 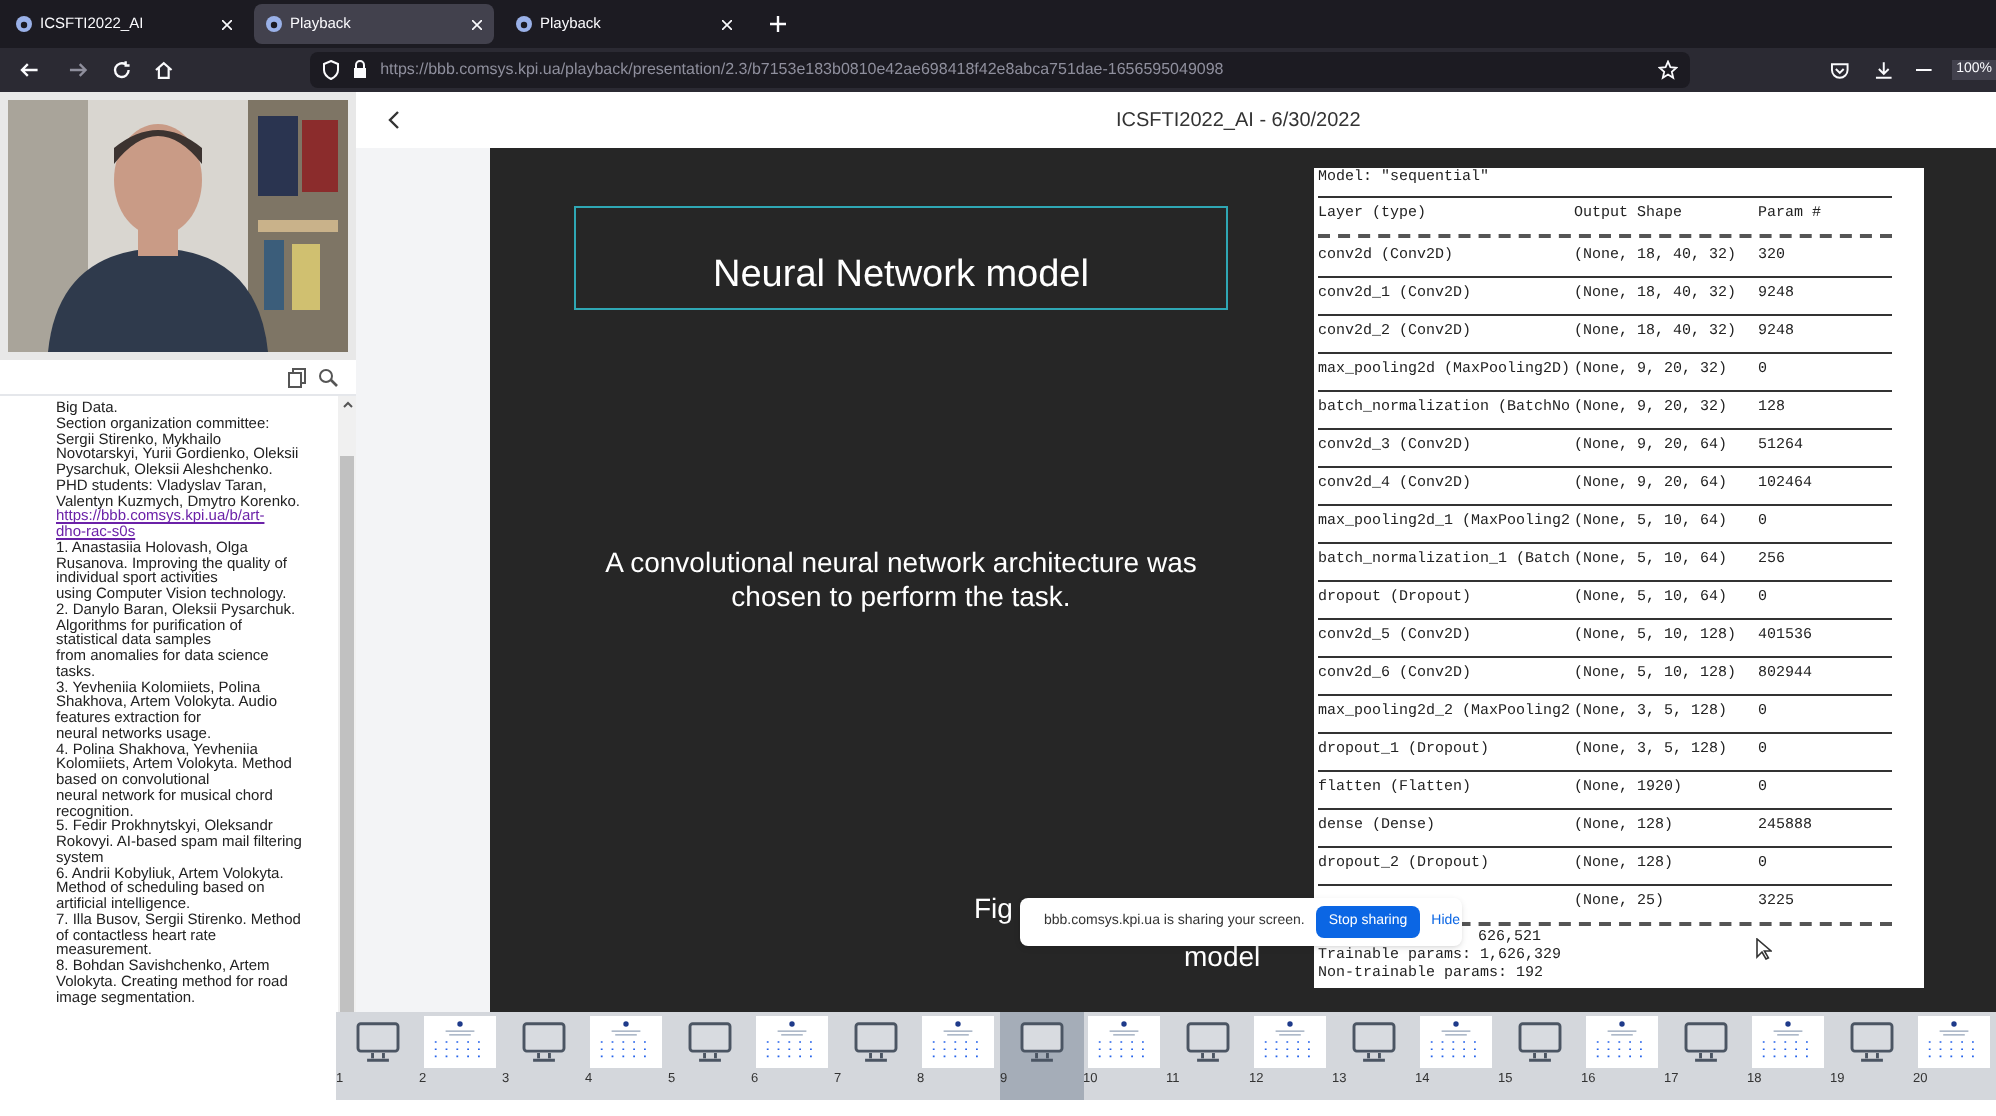 I want to click on url-text: https://bbb.comsys.kpi.ua/playback/presentation/2.3/b7153e183b0810e42ae698418f42e8abca751dae-1656595049098, so click(x=803, y=70).